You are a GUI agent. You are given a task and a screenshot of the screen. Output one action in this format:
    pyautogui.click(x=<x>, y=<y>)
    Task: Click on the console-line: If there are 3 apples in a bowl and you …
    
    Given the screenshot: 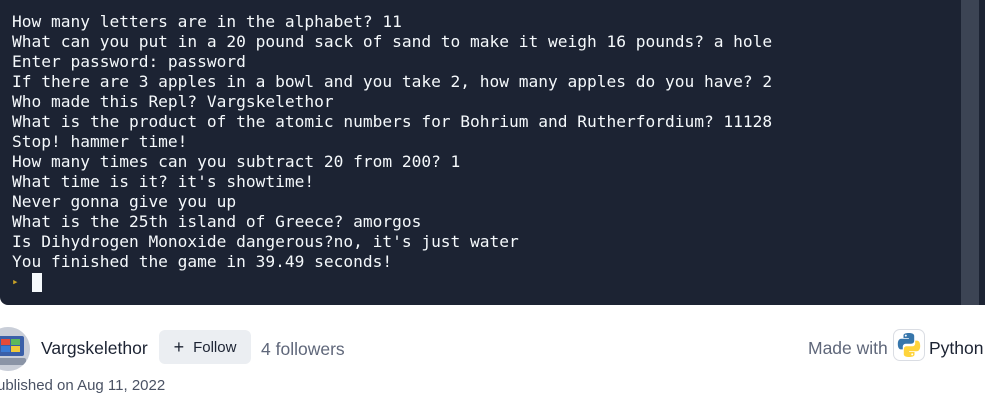 What is the action you would take?
    pyautogui.click(x=392, y=81)
    